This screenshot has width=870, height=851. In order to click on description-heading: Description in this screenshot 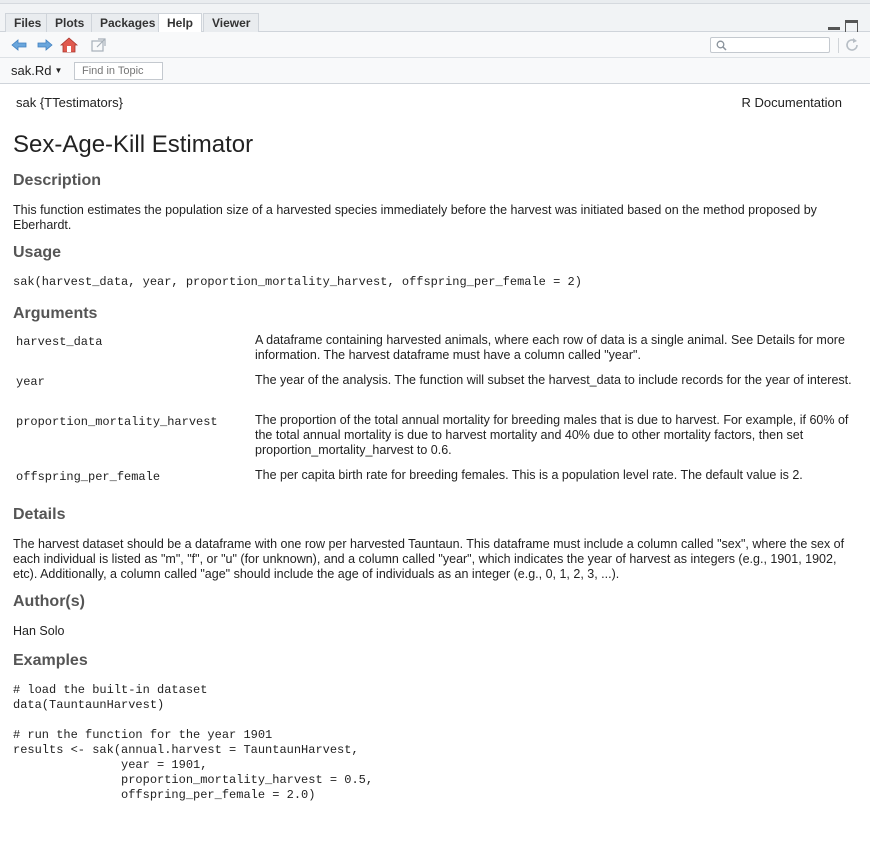, I will do `click(57, 180)`.